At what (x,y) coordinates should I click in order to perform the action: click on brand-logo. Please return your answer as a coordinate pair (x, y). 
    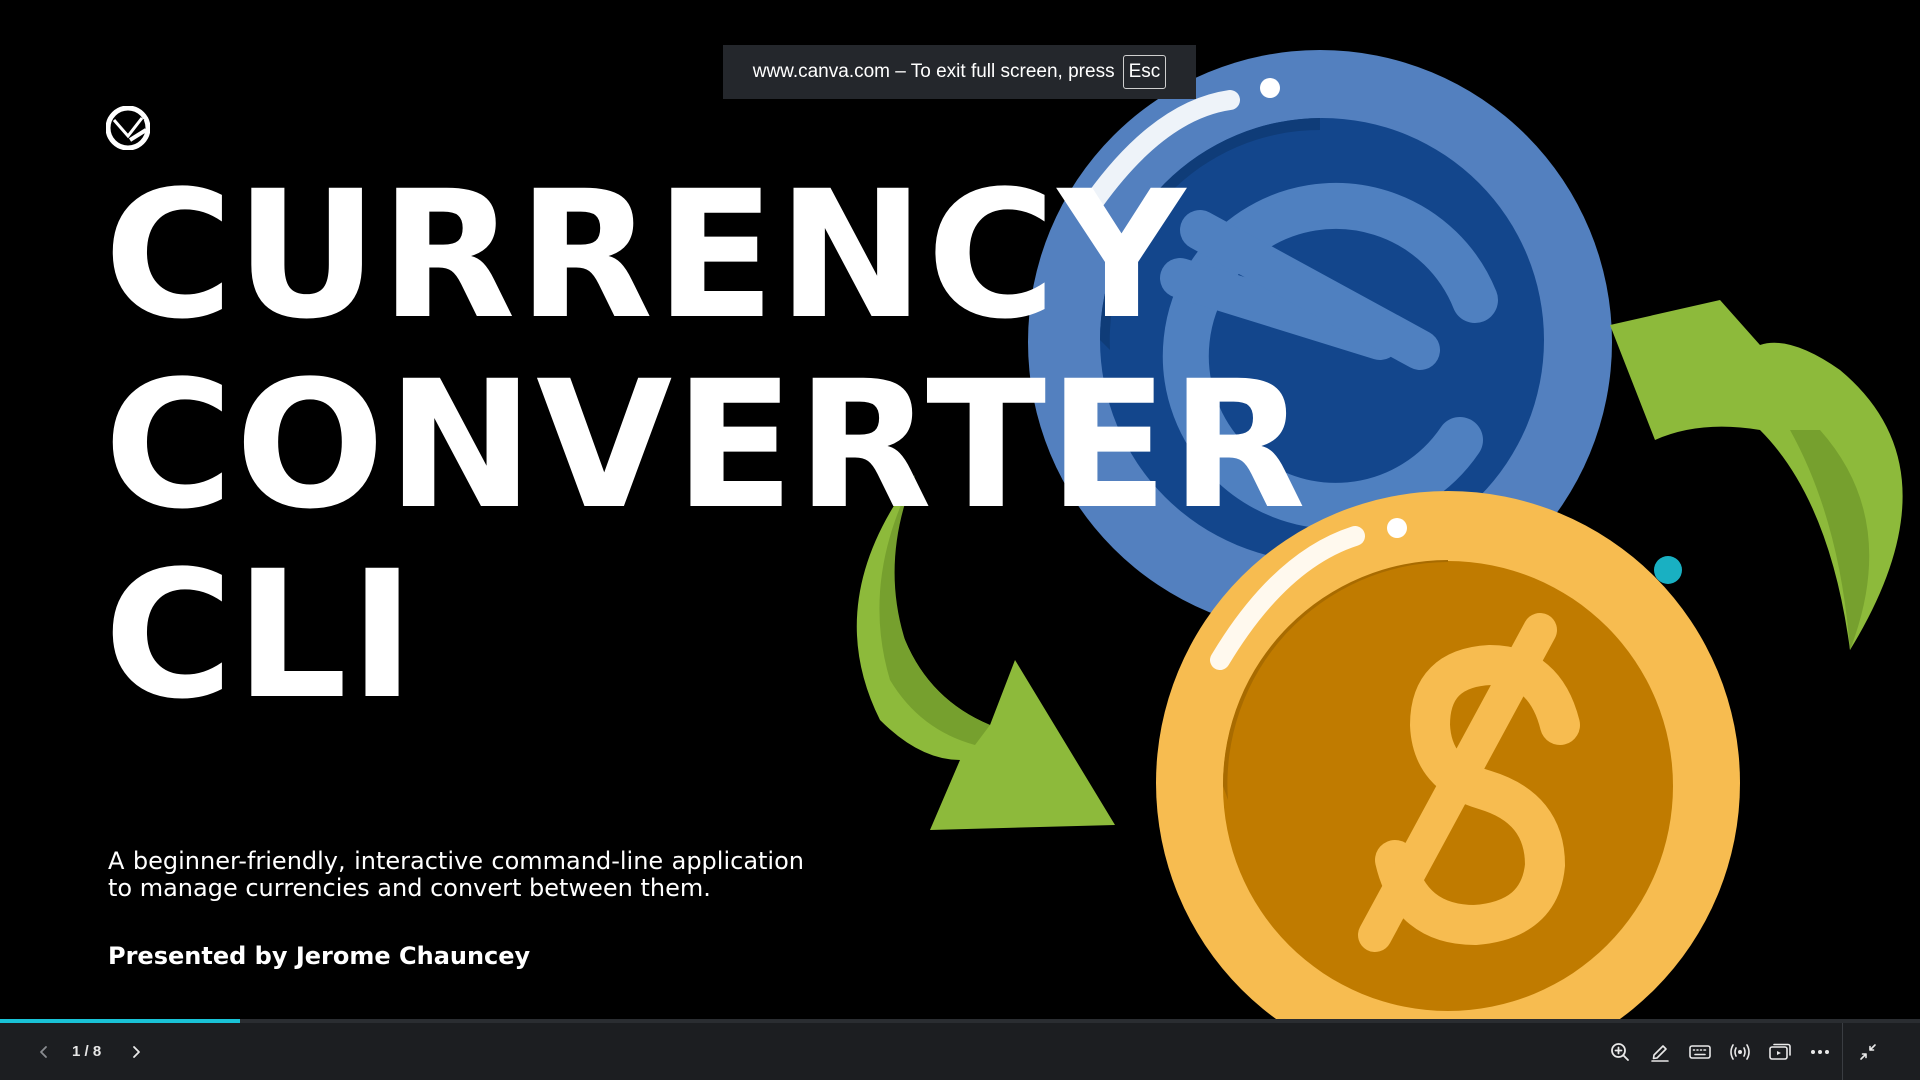
    Looking at the image, I should click on (128, 128).